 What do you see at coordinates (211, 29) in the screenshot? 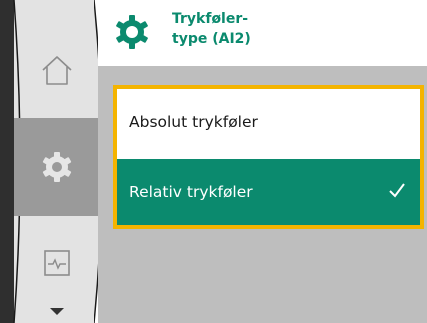
I see `page-title: Trykføler- type (AI2)` at bounding box center [211, 29].